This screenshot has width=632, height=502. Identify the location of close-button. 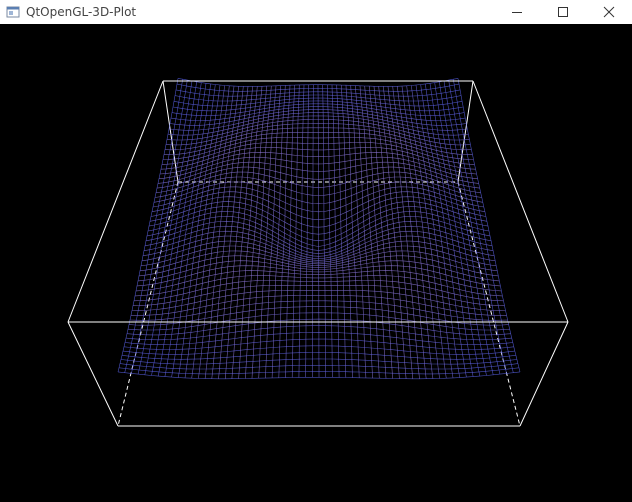
(609, 12).